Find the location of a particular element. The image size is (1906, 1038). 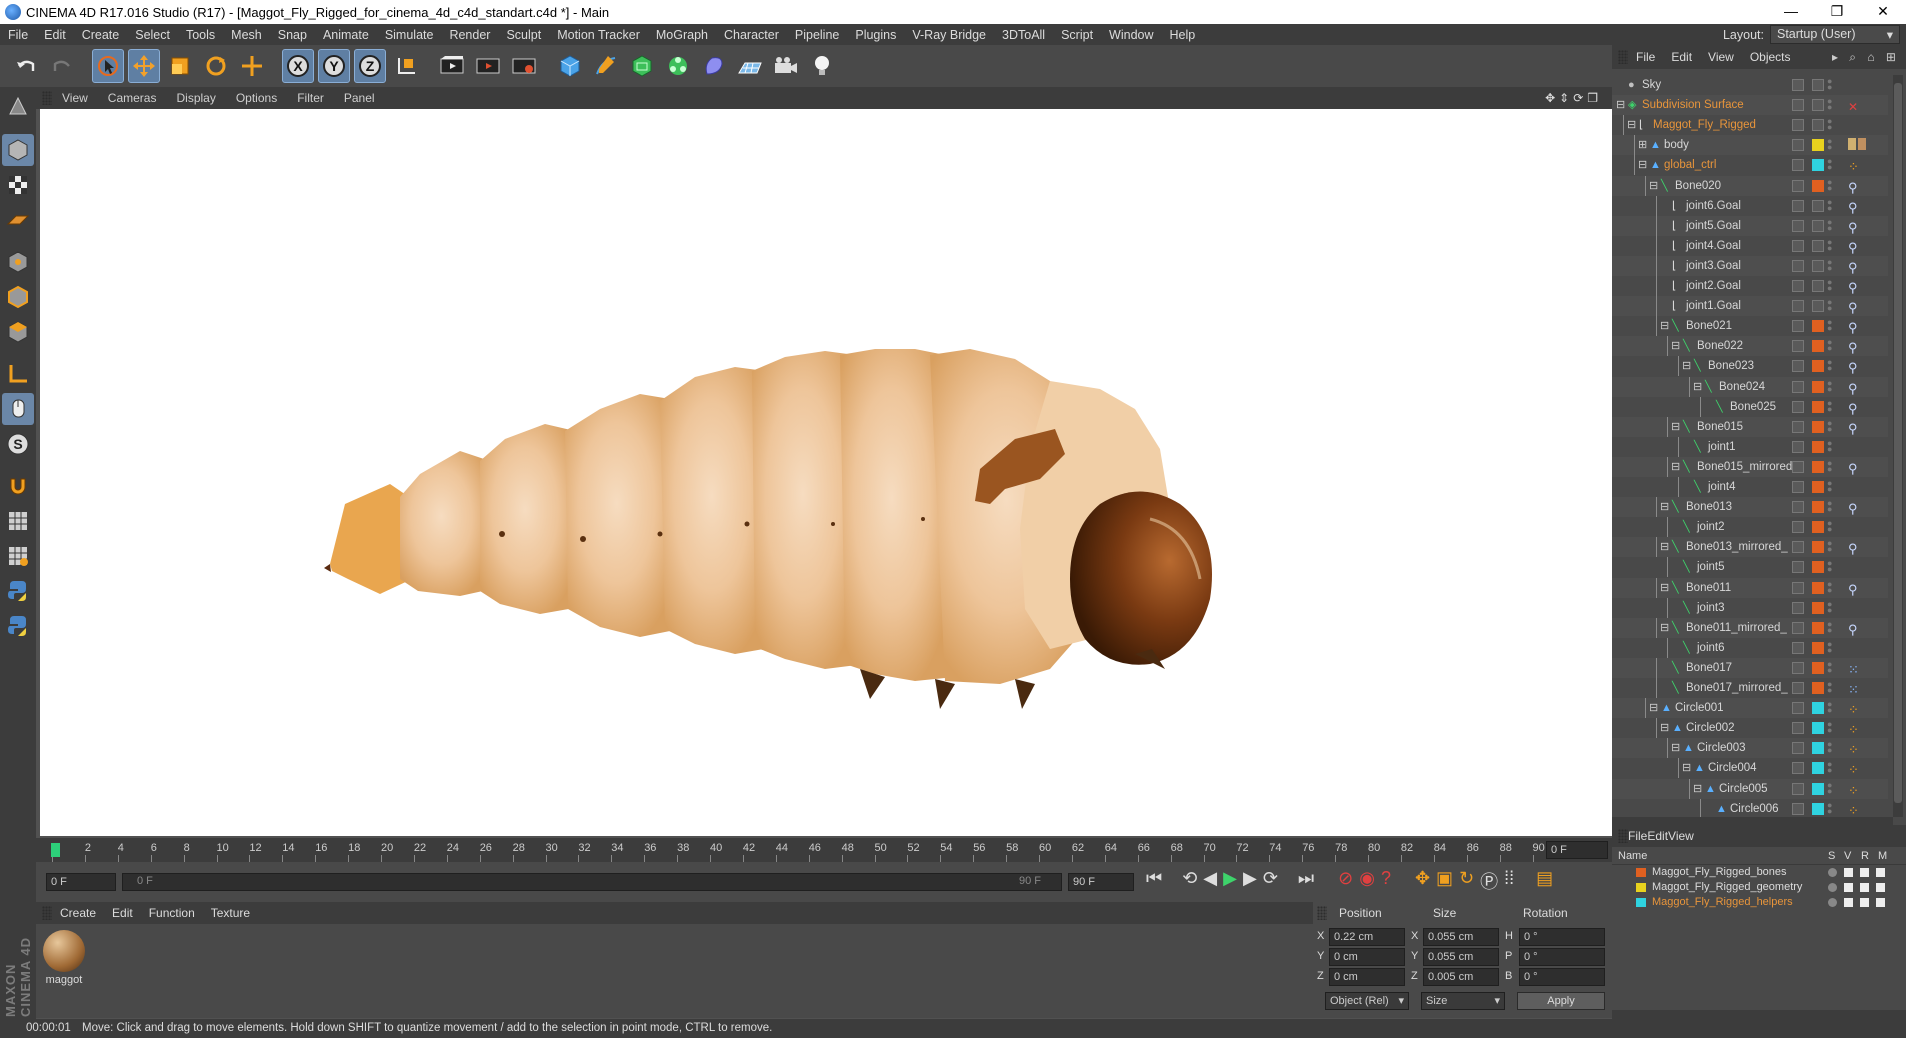

object-row: ⌊ joint5.Goal ● ● ⚲ is located at coordinates (1750, 225).